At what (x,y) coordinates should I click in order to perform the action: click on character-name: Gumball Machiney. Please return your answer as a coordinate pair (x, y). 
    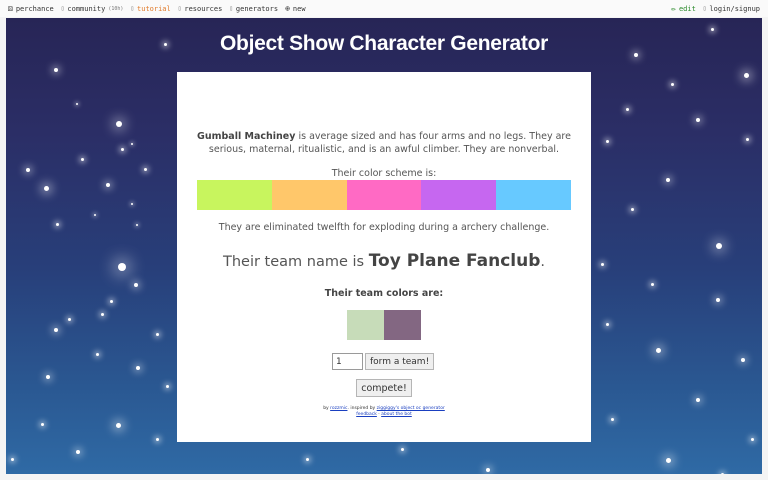
    Looking at the image, I should click on (246, 136).